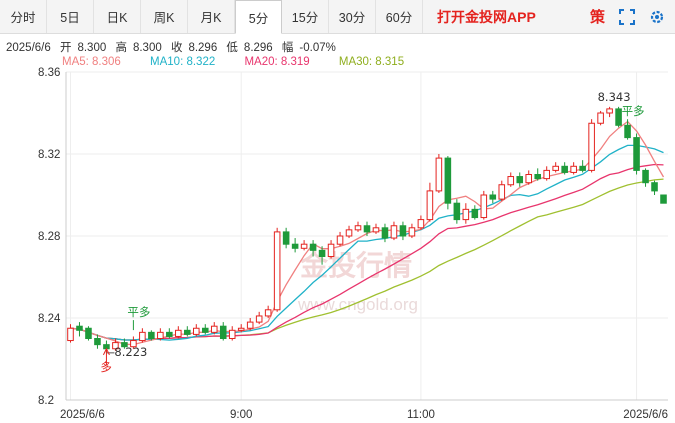  What do you see at coordinates (49, 73) in the screenshot?
I see `y-tick-label: 8.36` at bounding box center [49, 73].